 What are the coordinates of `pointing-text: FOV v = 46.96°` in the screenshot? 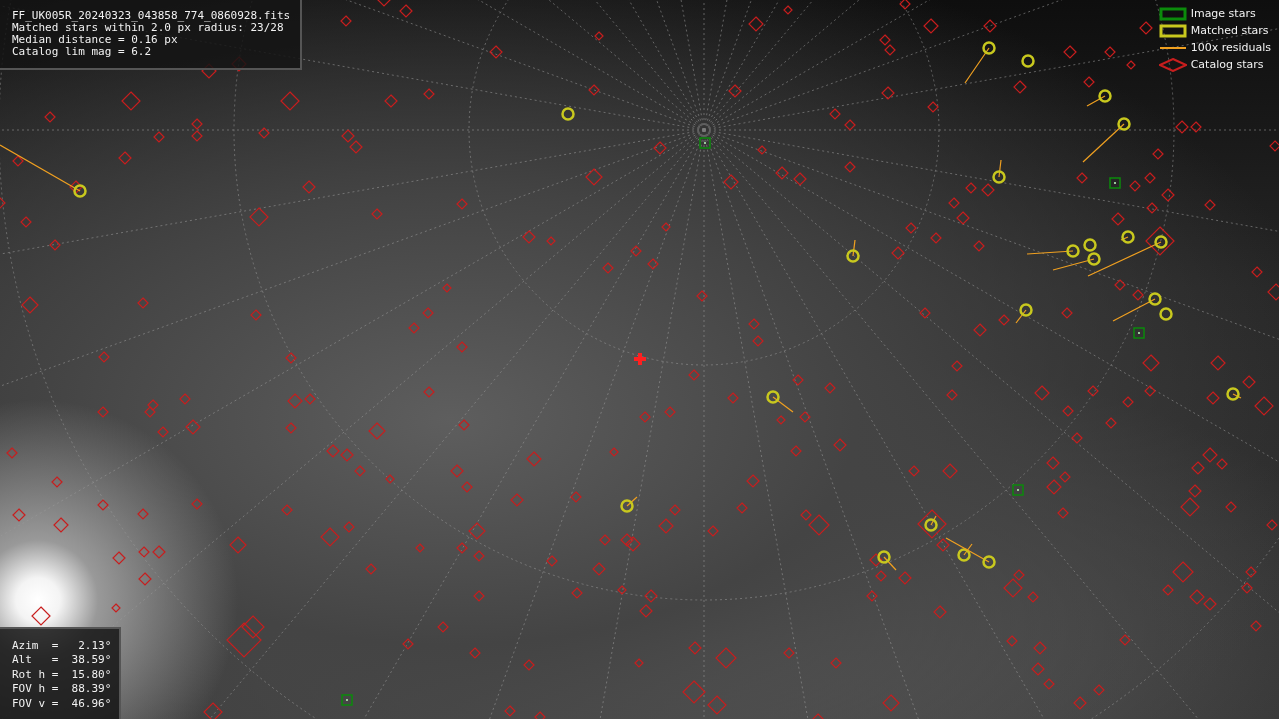 It's located at (62, 703).